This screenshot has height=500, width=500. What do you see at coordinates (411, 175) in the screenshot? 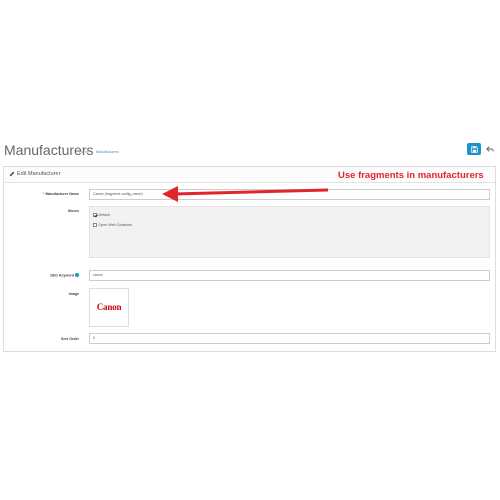
I see `annotation-text: Use fragments in manufacturers` at bounding box center [411, 175].